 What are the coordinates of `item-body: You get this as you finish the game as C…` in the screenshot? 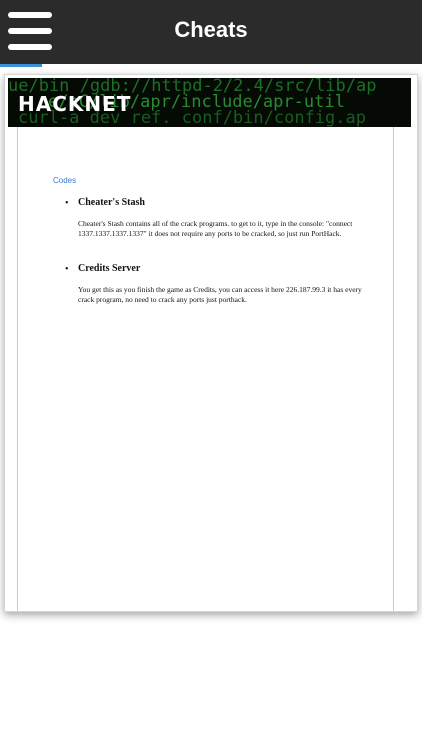 It's located at (220, 294).